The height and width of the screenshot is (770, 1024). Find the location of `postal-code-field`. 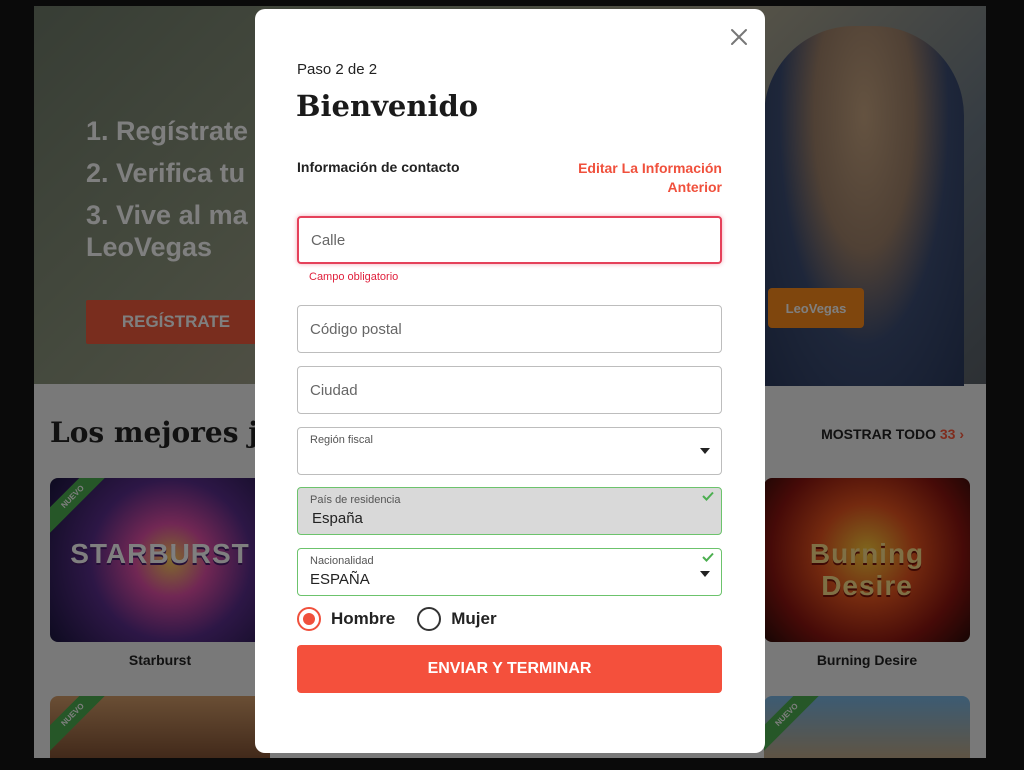

postal-code-field is located at coordinates (509, 329).